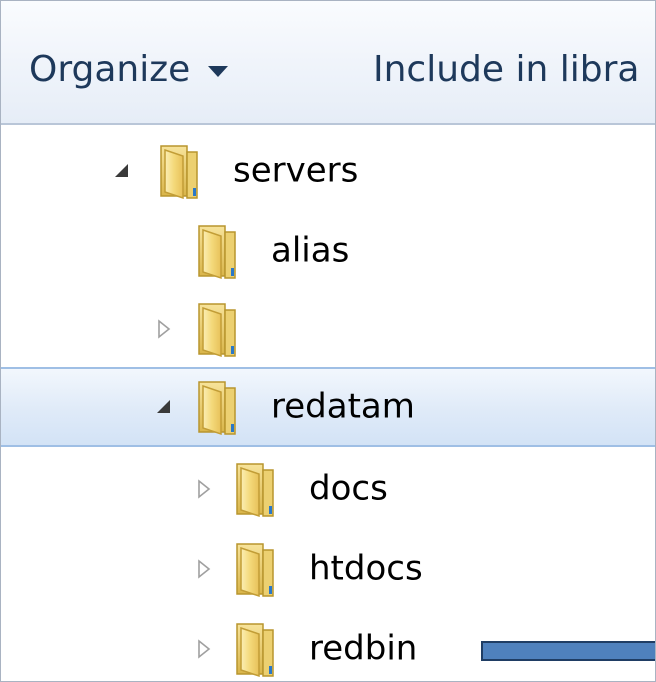 This screenshot has height=682, width=656. I want to click on tree-item-label: docs, so click(348, 488).